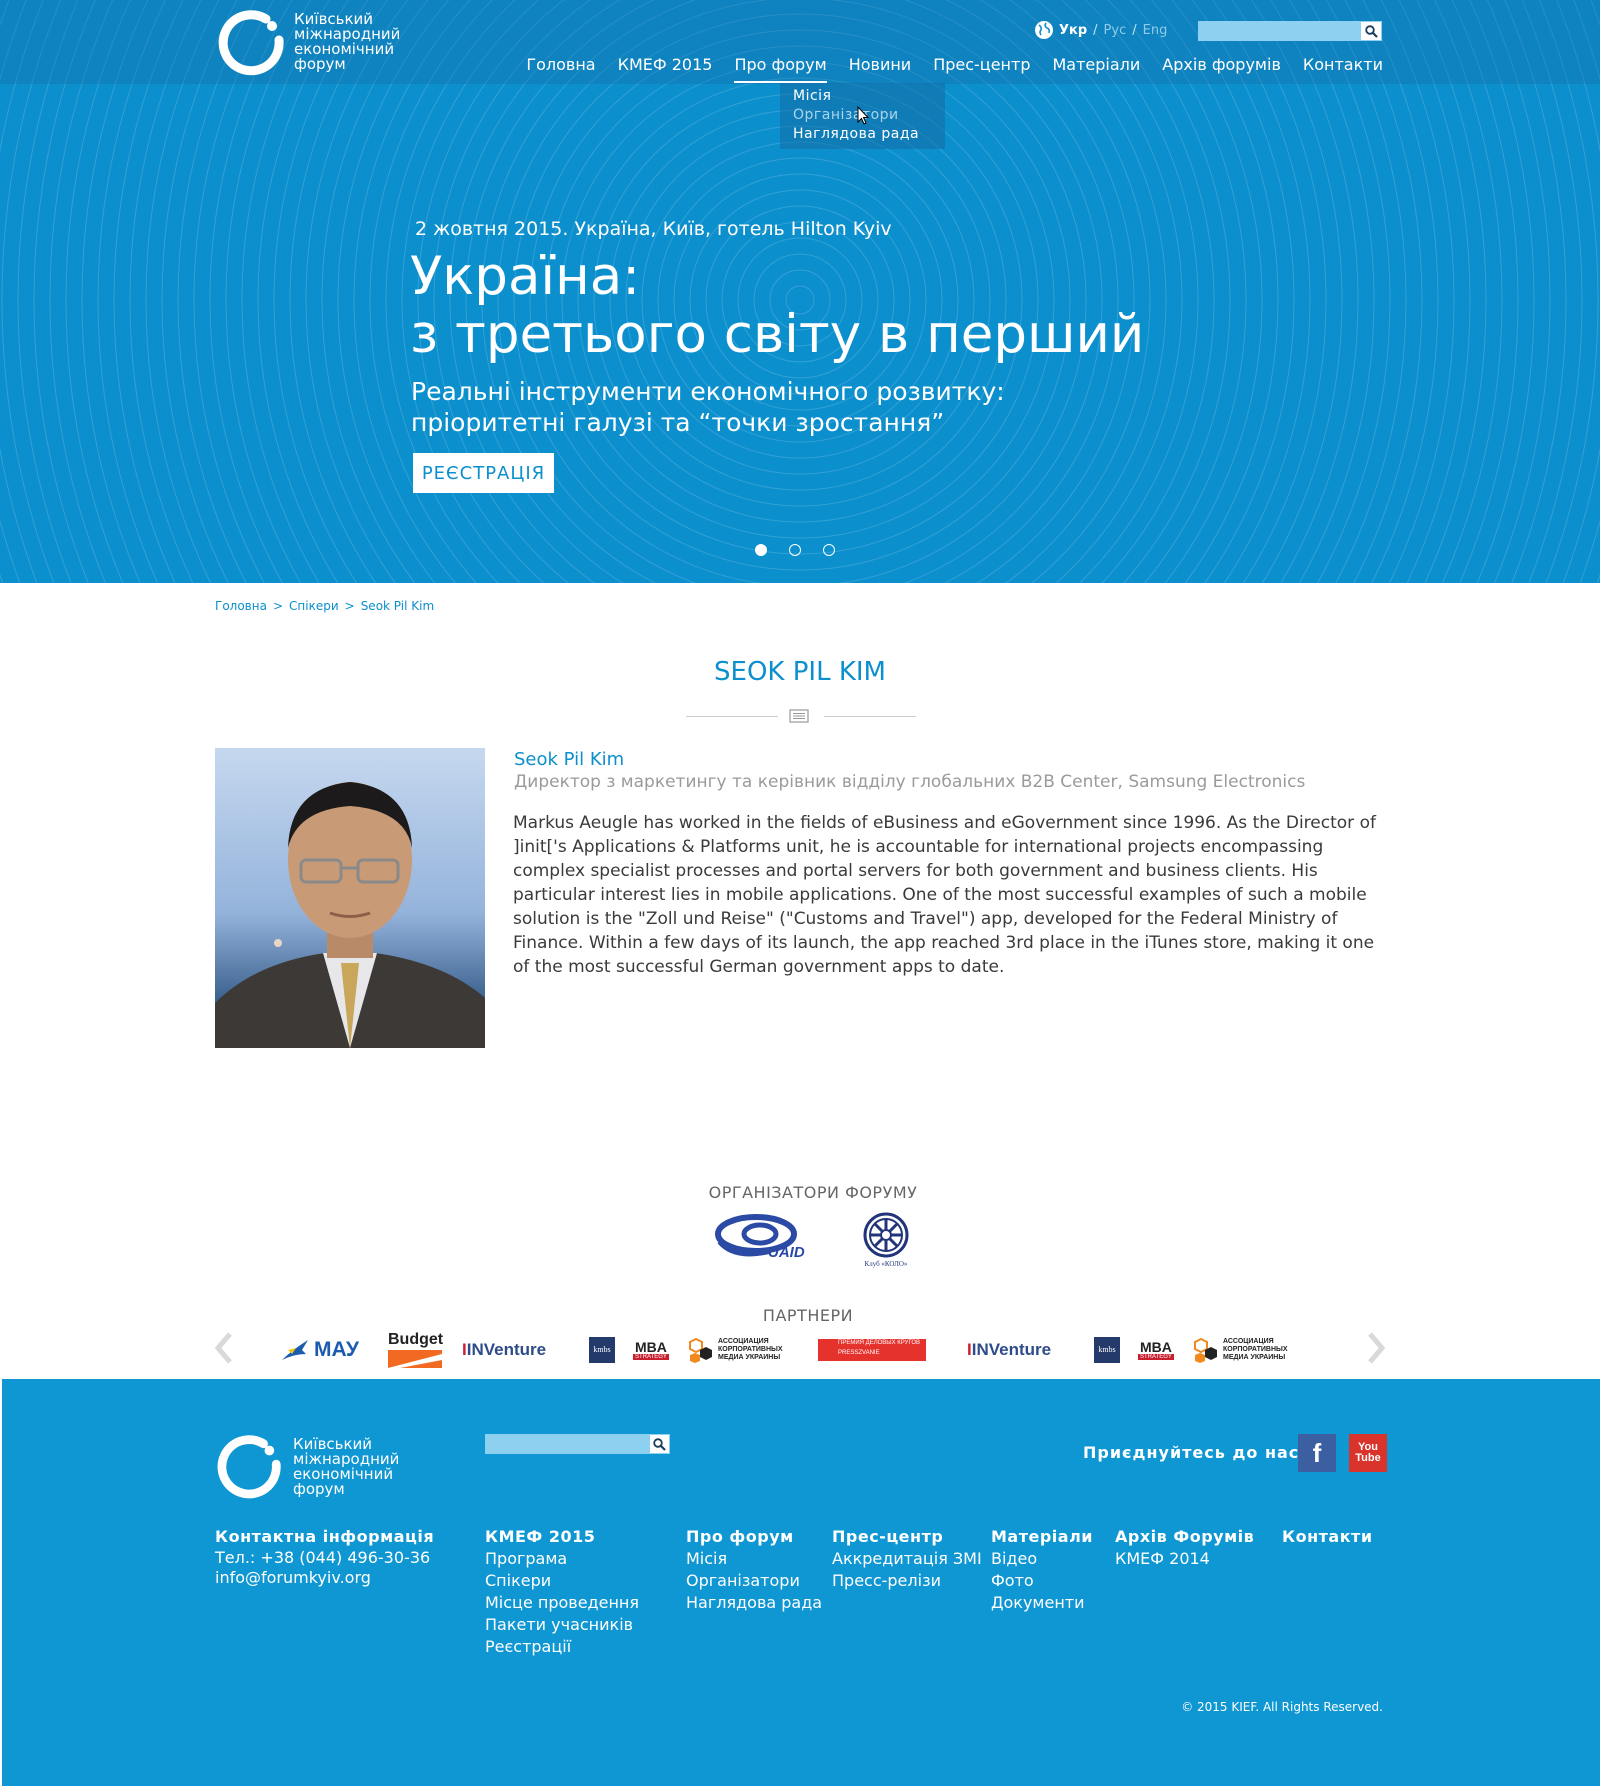 This screenshot has width=1600, height=1786. I want to click on hero-title: Україна: з третього світу в перший, so click(777, 305).